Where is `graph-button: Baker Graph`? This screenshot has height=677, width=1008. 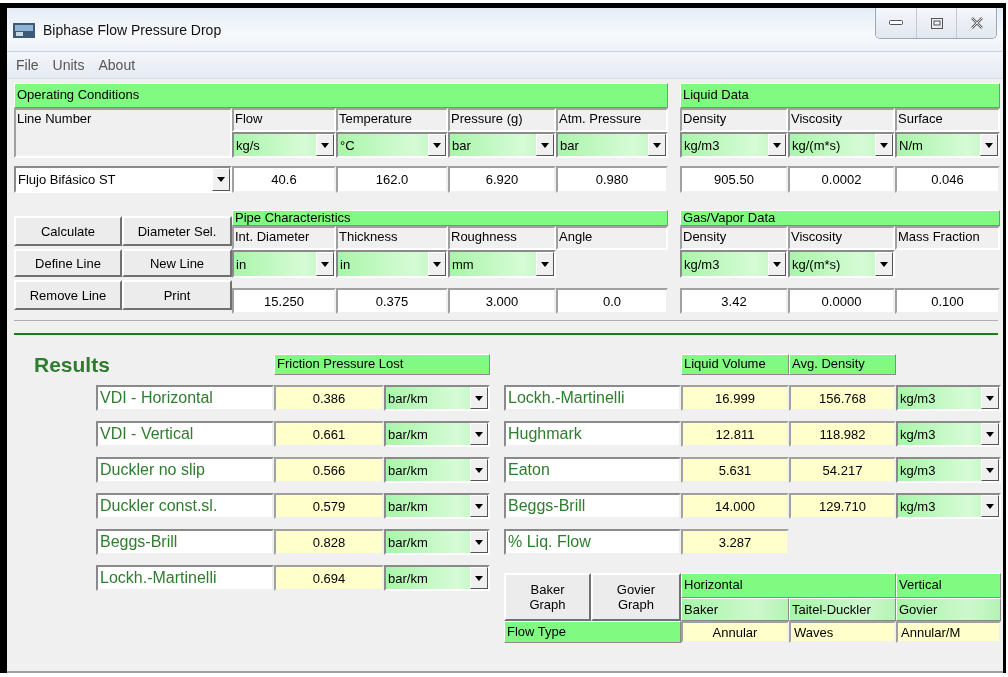
graph-button: Baker Graph is located at coordinates (547, 597).